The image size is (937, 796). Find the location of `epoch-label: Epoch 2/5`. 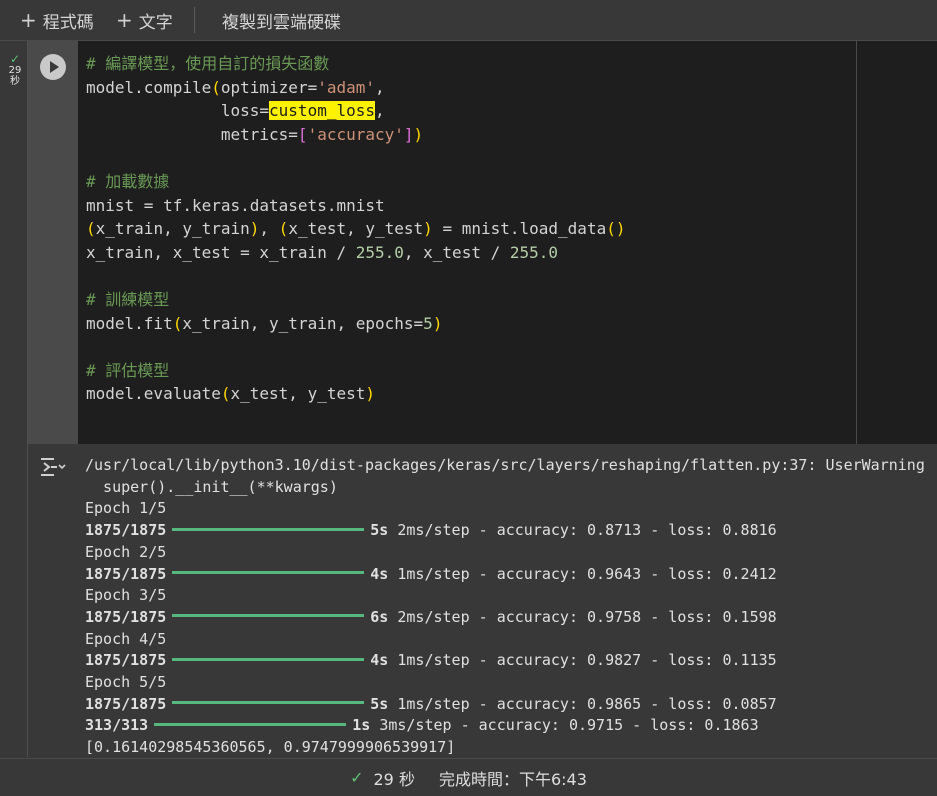

epoch-label: Epoch 2/5 is located at coordinates (126, 551).